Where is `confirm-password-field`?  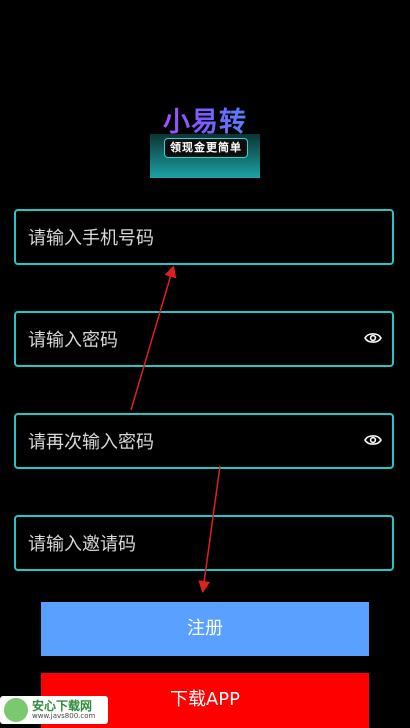 confirm-password-field is located at coordinates (204, 441).